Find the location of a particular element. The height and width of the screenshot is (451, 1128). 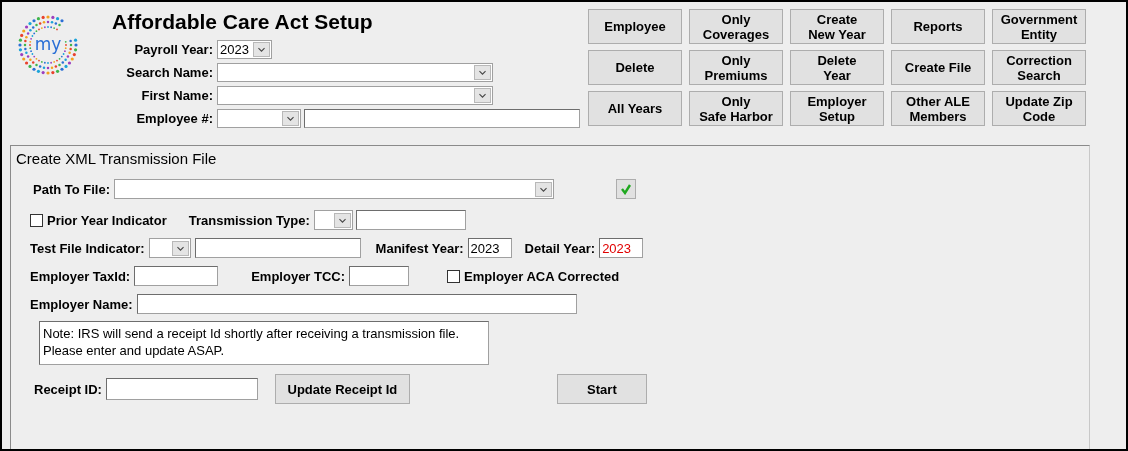

action-button: Only Premiums is located at coordinates (736, 67).